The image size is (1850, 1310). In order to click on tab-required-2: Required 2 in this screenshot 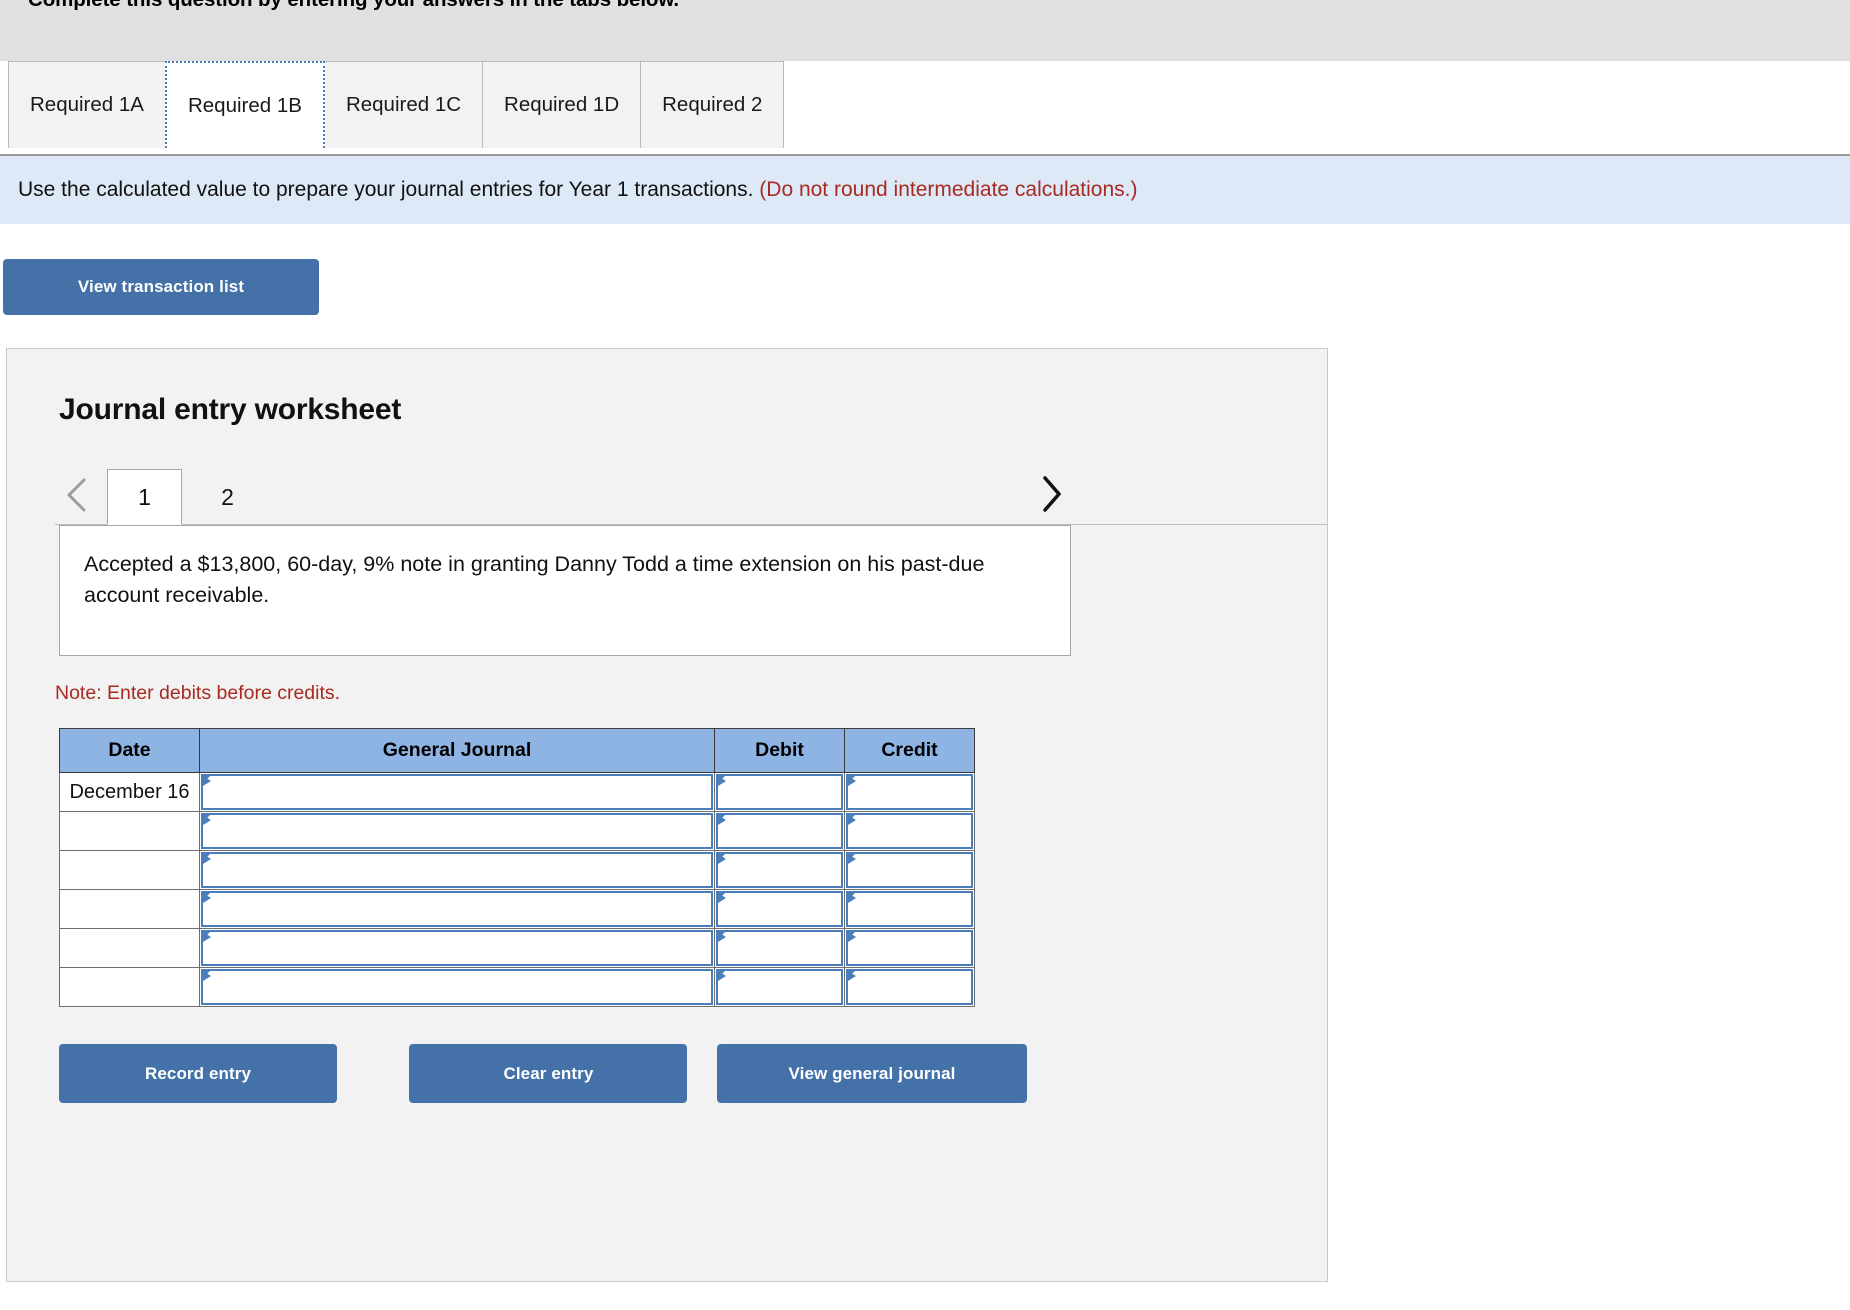, I will do `click(712, 104)`.